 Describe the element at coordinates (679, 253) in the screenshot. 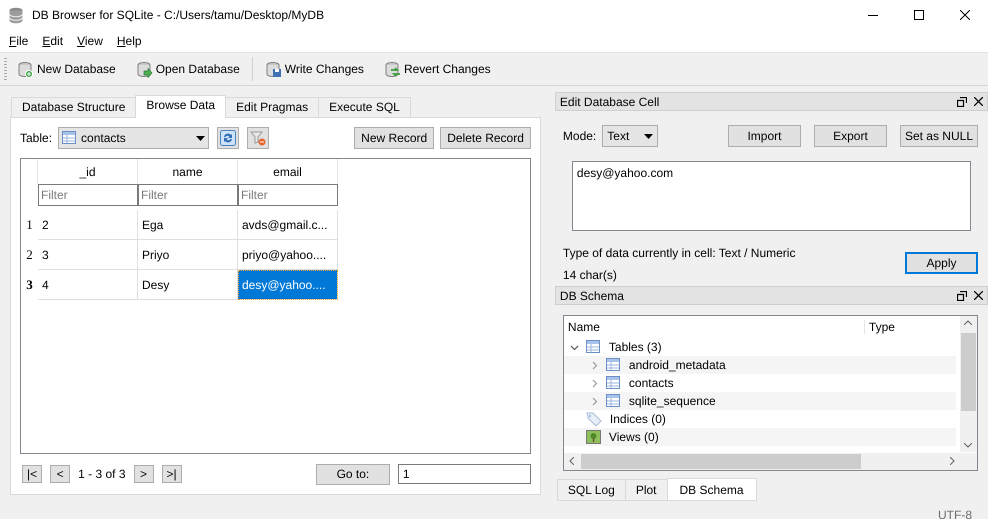

I see `data-type-text: Type of data currently in cell: Text / Numeric` at that location.